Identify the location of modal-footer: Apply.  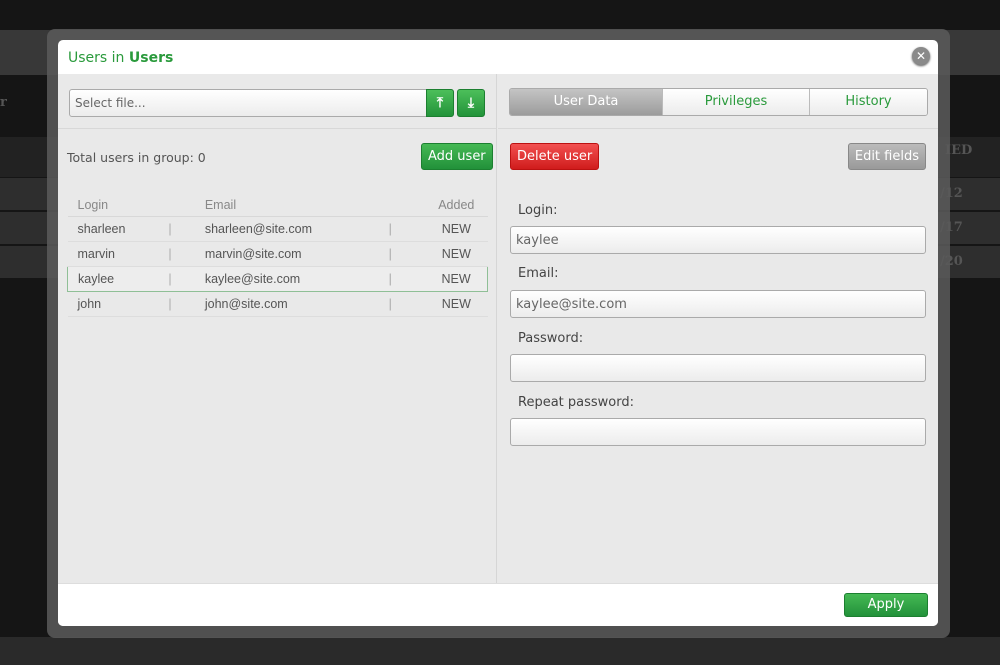
(498, 604).